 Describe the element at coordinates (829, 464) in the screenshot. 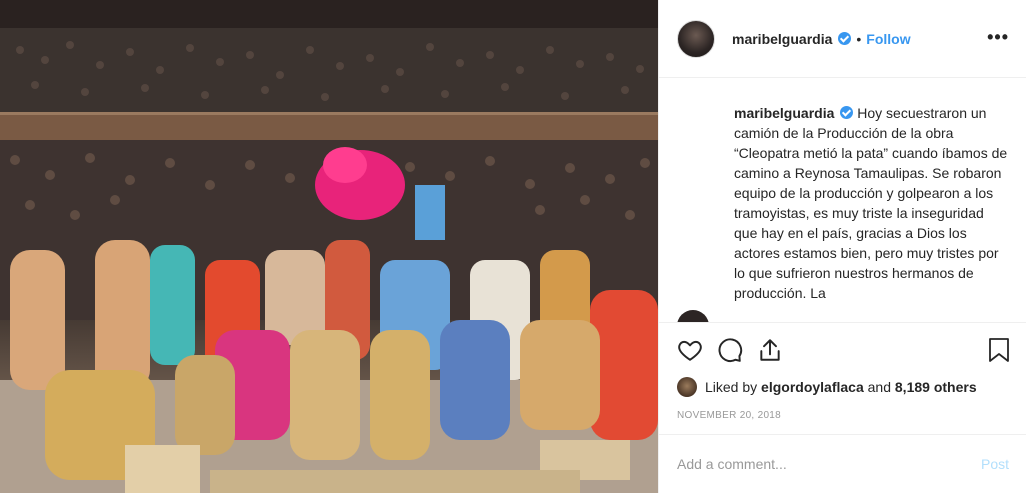

I see `comment-input` at that location.